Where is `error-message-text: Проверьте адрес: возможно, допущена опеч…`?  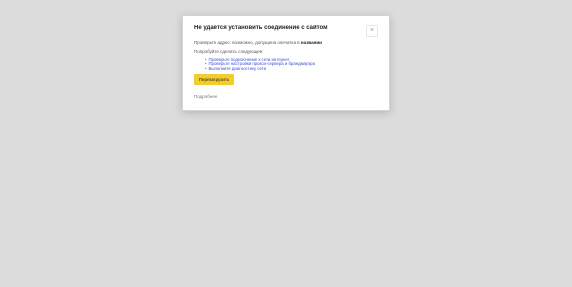 error-message-text: Проверьте адрес: возможно, допущена опеч… is located at coordinates (247, 42).